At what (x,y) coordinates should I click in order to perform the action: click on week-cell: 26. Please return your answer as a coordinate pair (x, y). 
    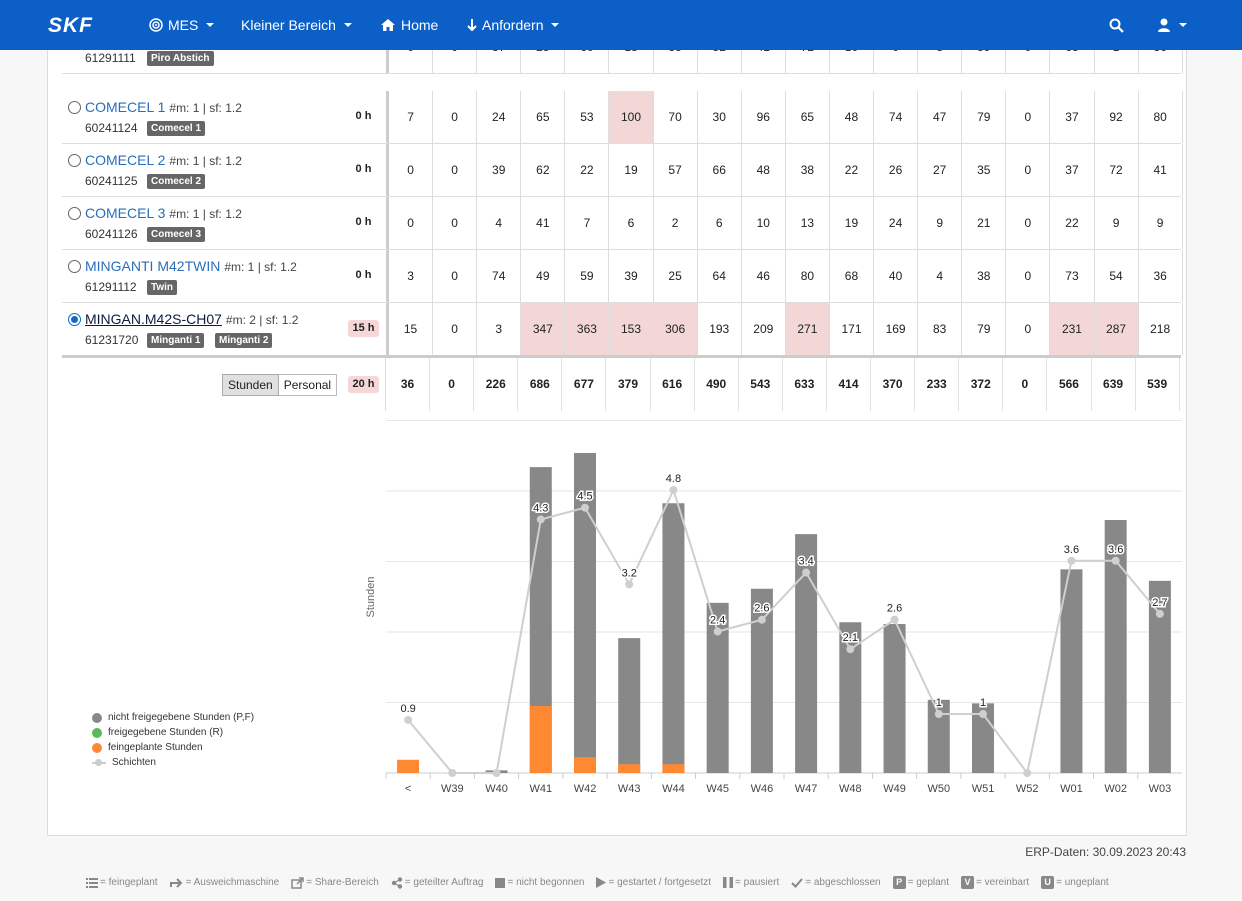
    Looking at the image, I should click on (896, 170).